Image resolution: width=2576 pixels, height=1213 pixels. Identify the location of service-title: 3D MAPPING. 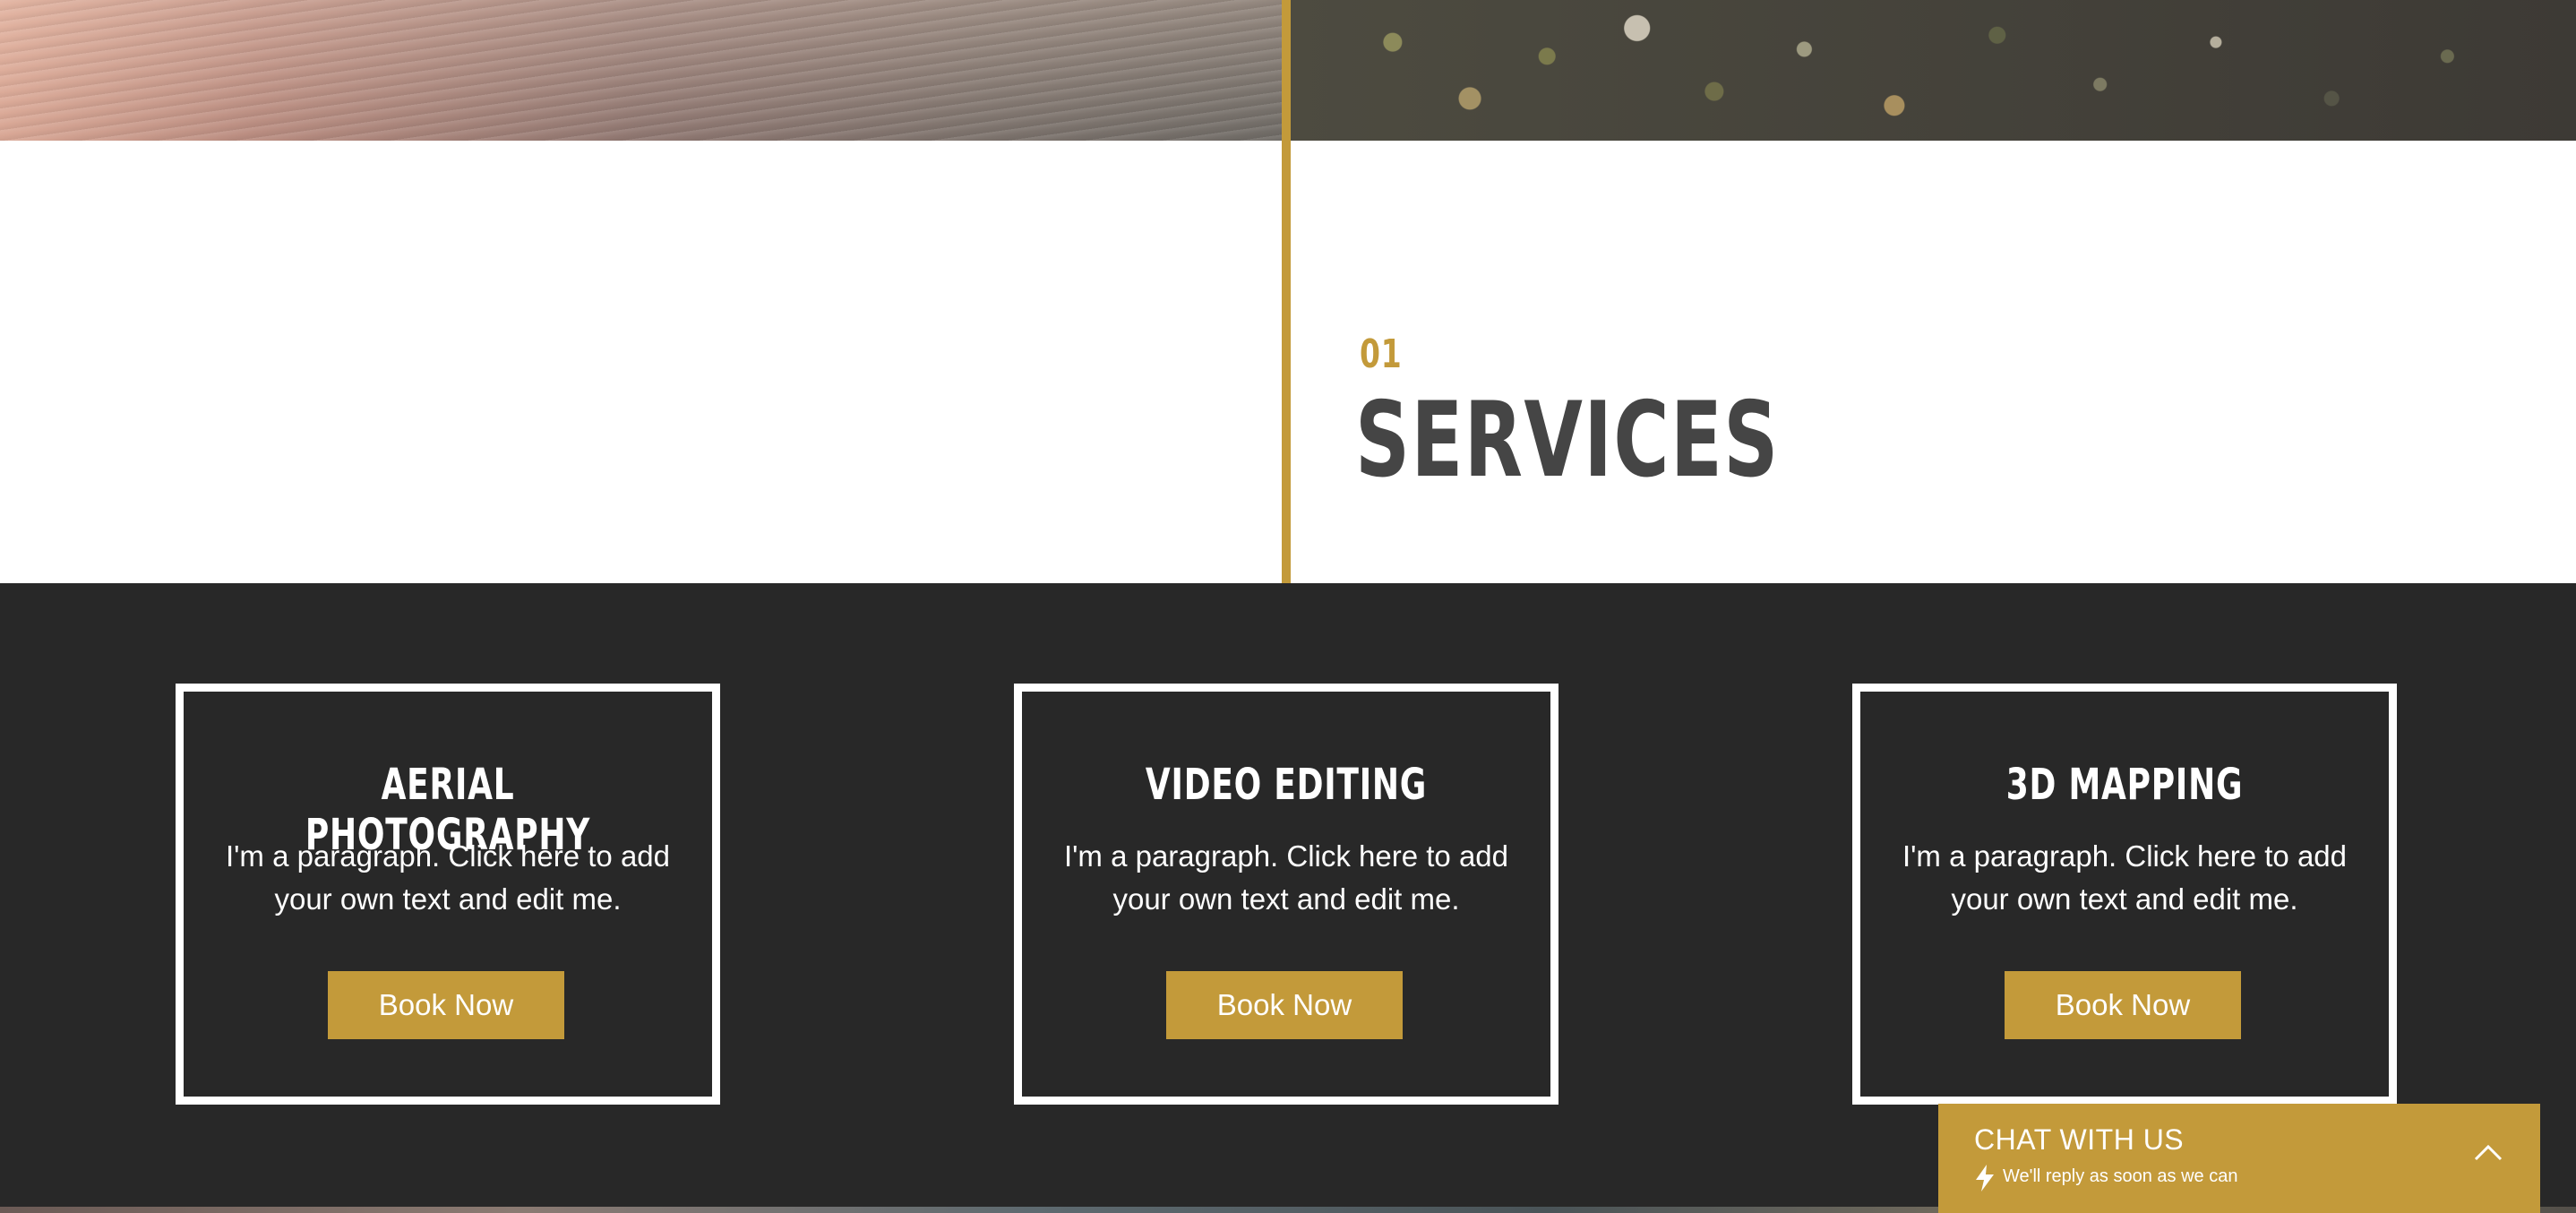
(2124, 785).